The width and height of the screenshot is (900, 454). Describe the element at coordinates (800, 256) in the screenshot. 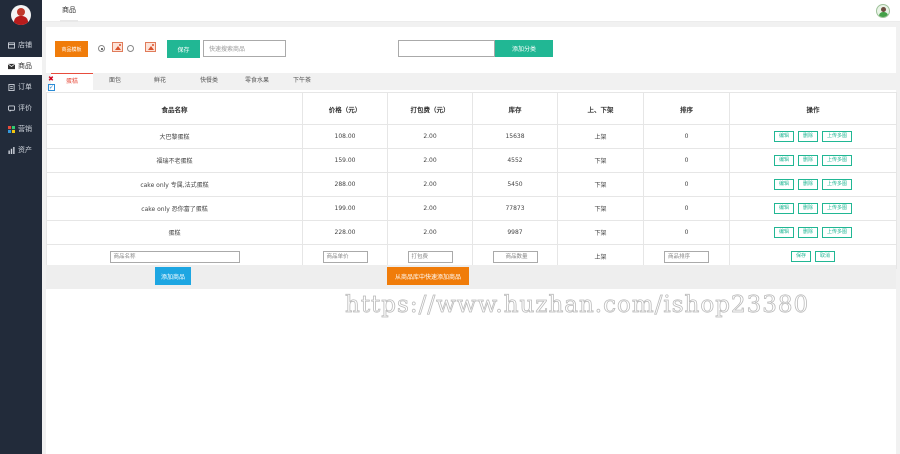

I see `save-row-button: 保存` at that location.